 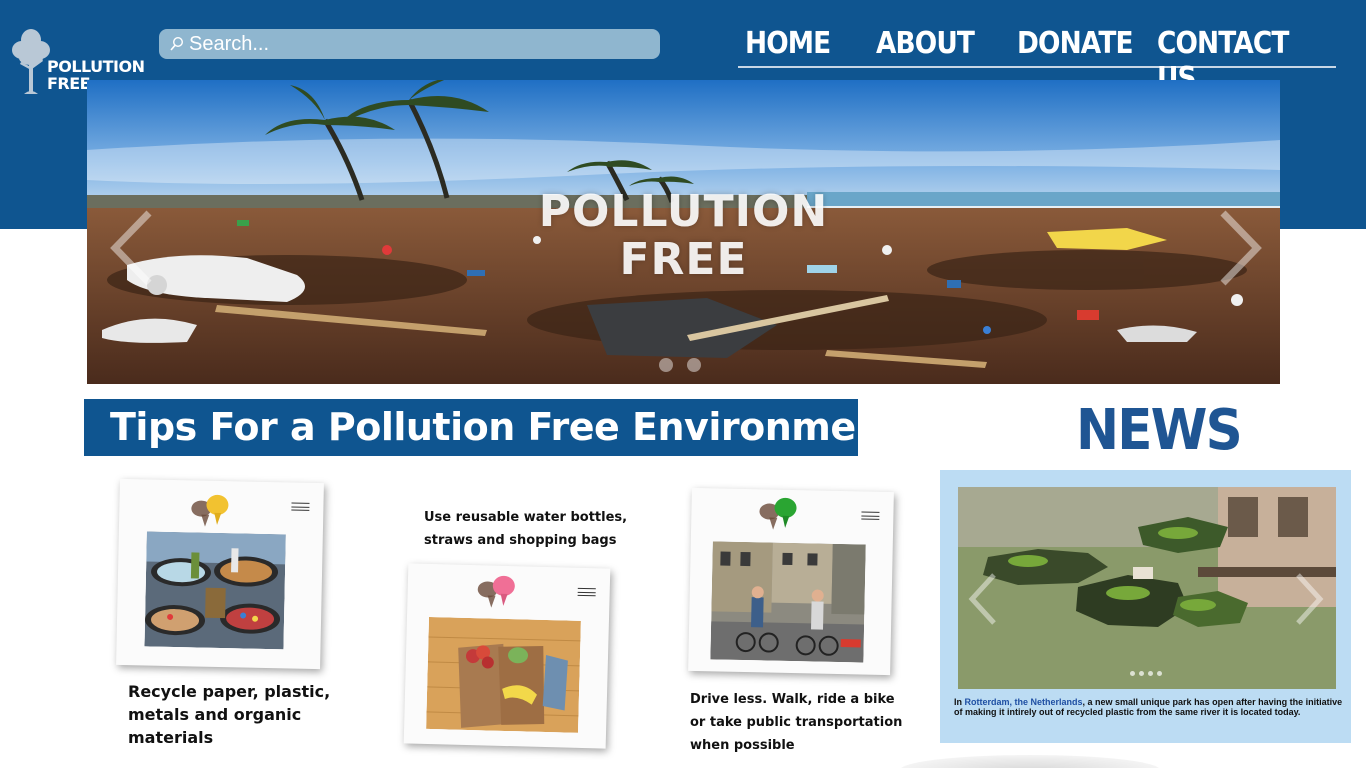 What do you see at coordinates (788, 43) in the screenshot?
I see `nav-home: HOME` at bounding box center [788, 43].